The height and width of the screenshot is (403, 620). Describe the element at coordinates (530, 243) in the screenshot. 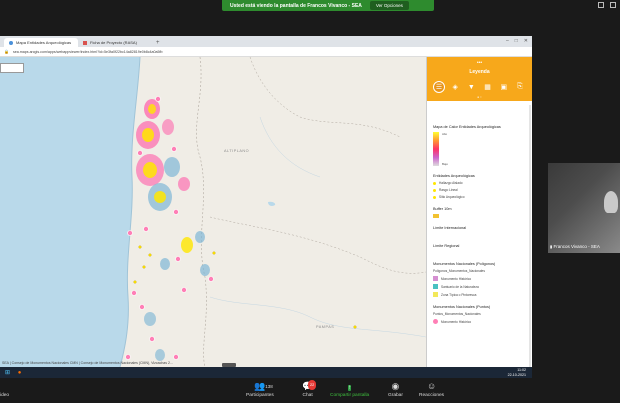

I see `legend-scrollbar` at that location.